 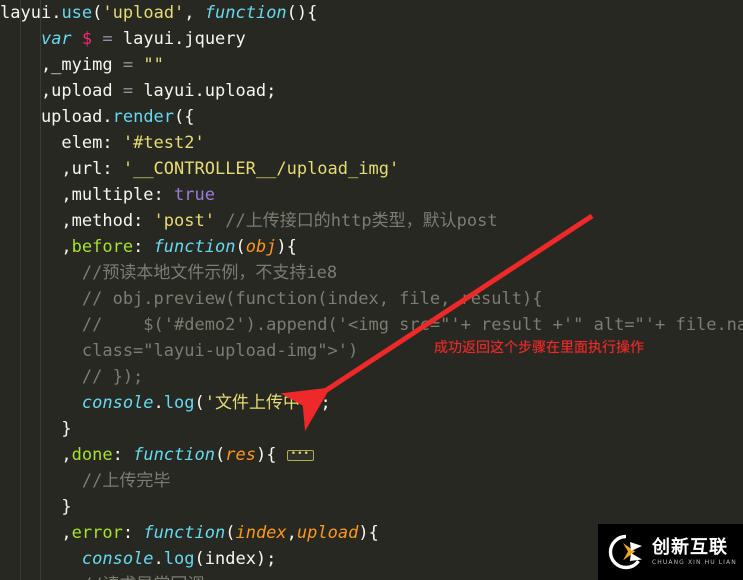 I want to click on watermark-logo: 创新互联 CHUANG XIN HU LIAN, so click(x=670, y=552).